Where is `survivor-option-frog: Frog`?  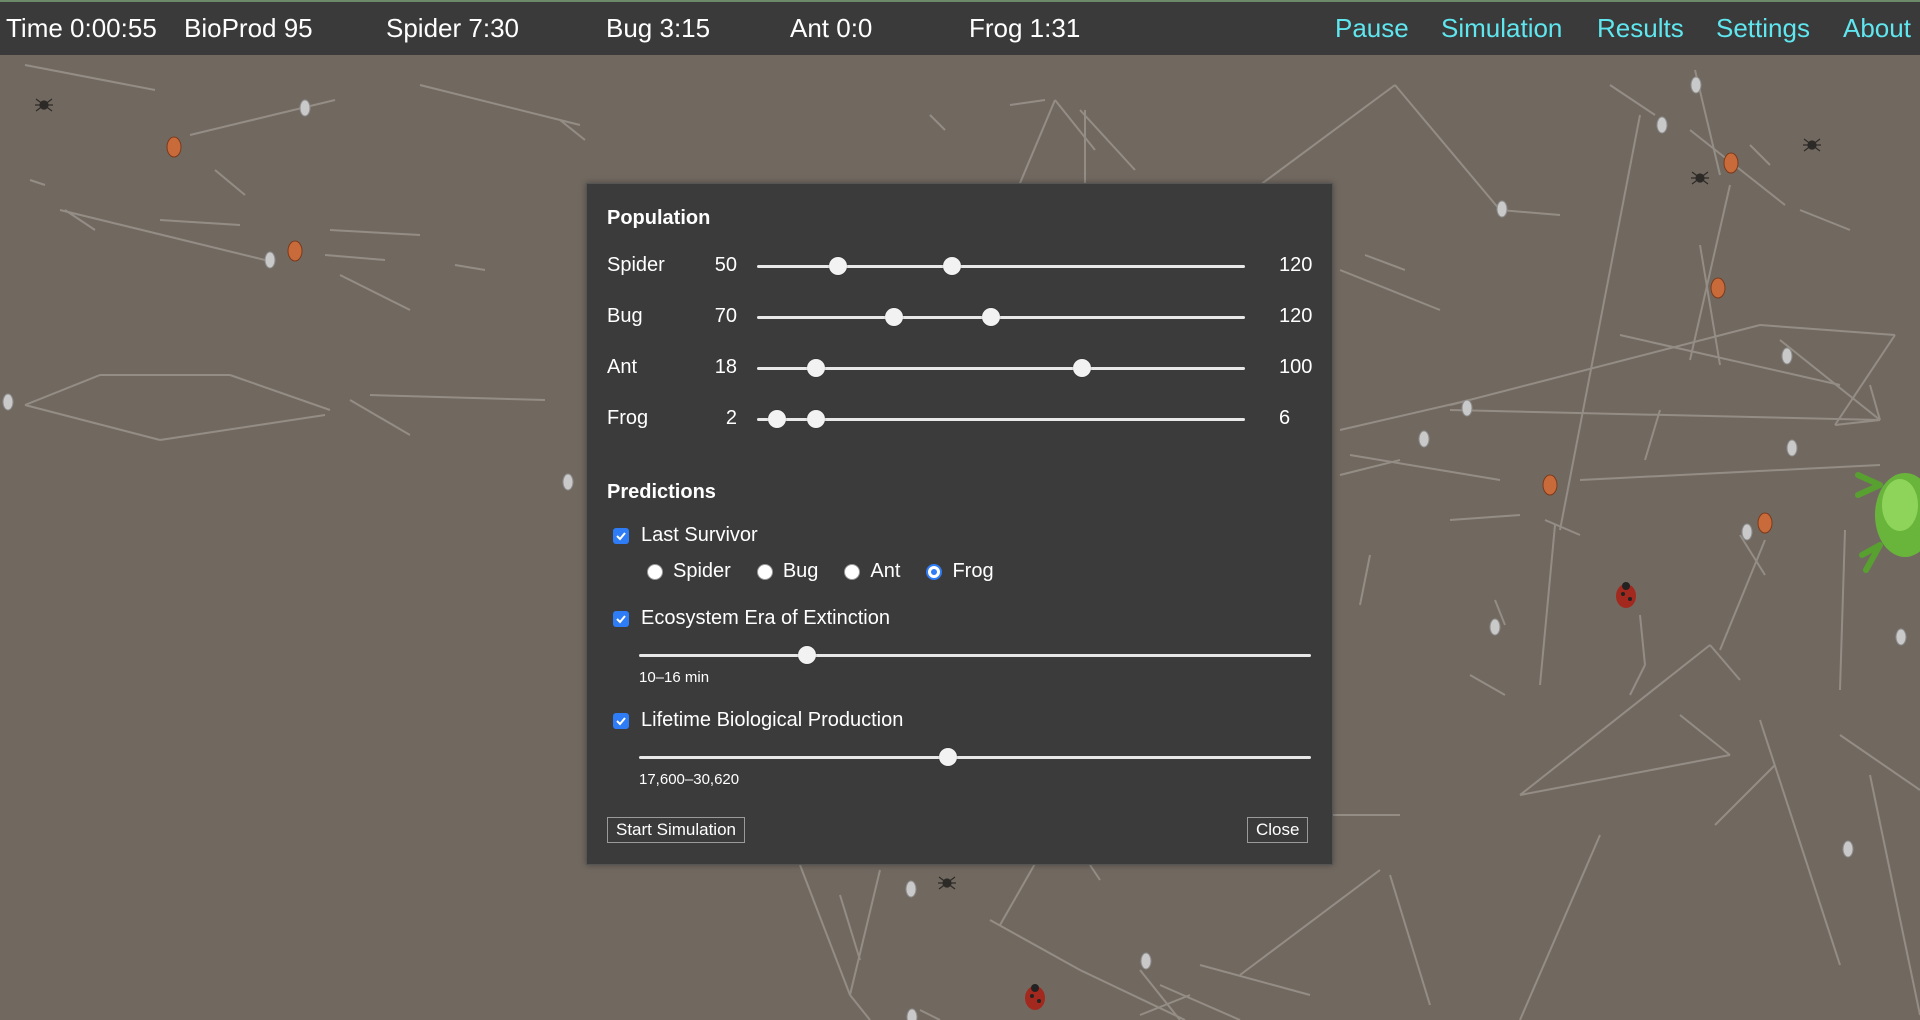 survivor-option-frog: Frog is located at coordinates (960, 571).